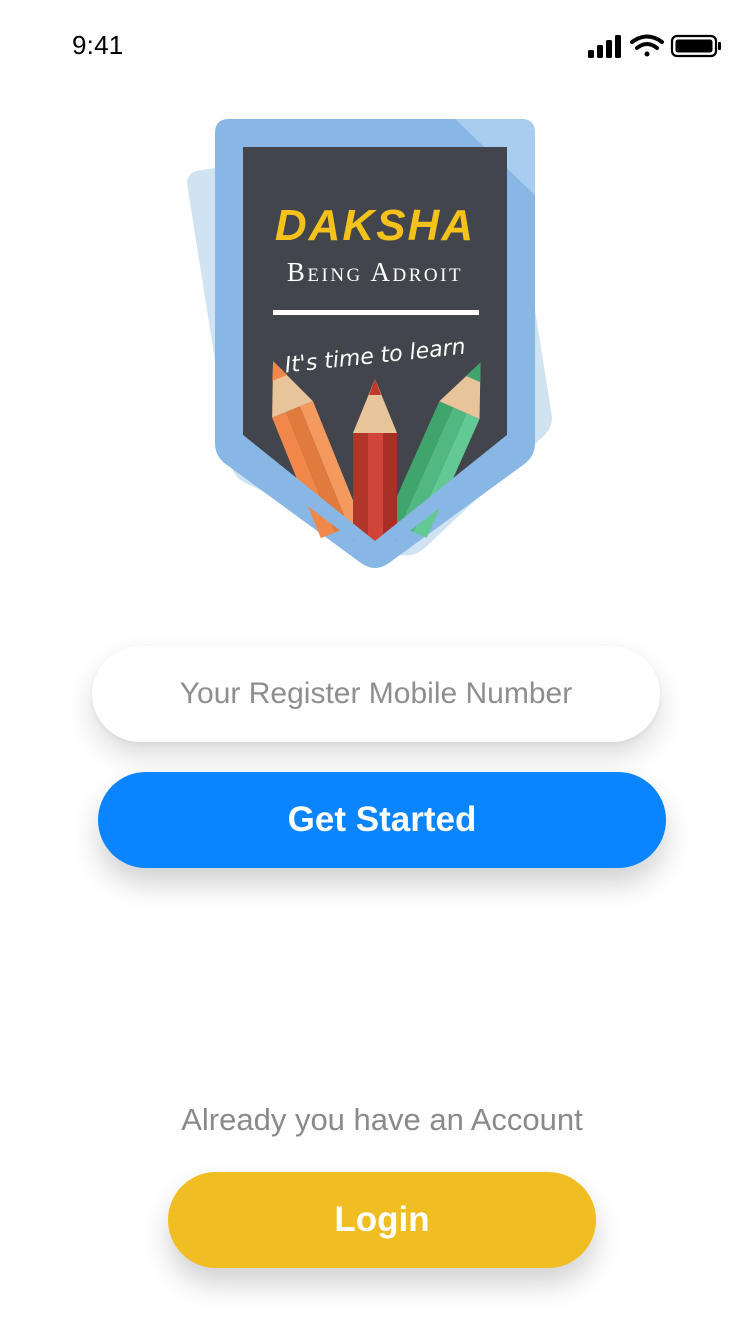  What do you see at coordinates (375, 225) in the screenshot?
I see `logo-brand: DAKSHA` at bounding box center [375, 225].